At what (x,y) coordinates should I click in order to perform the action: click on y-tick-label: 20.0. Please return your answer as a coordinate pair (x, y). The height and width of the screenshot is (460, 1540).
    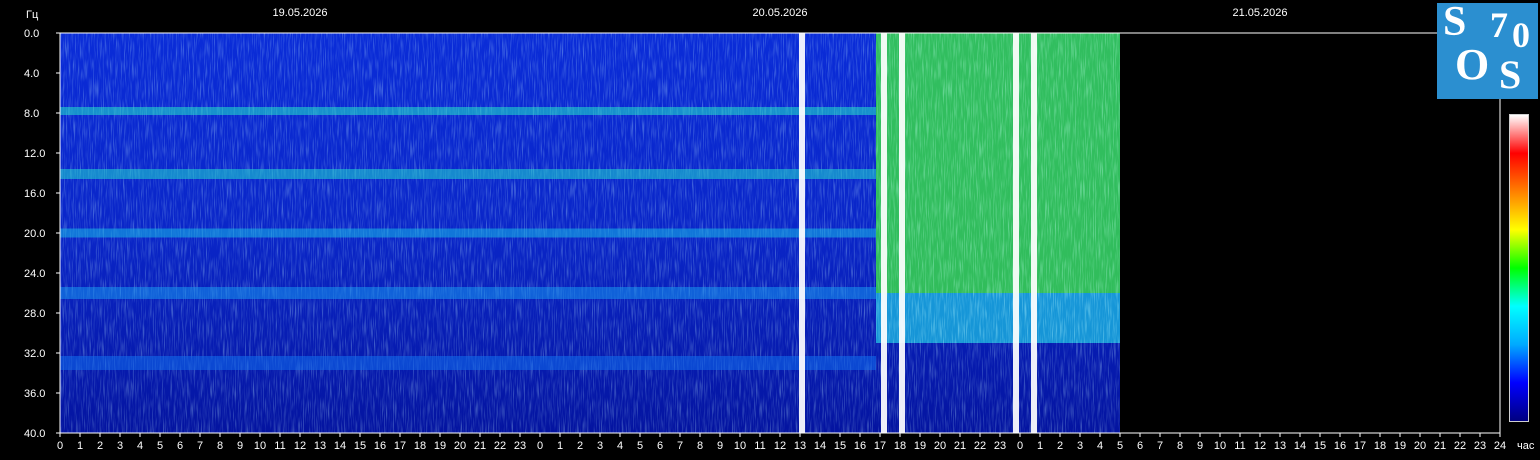
    Looking at the image, I should click on (34, 234).